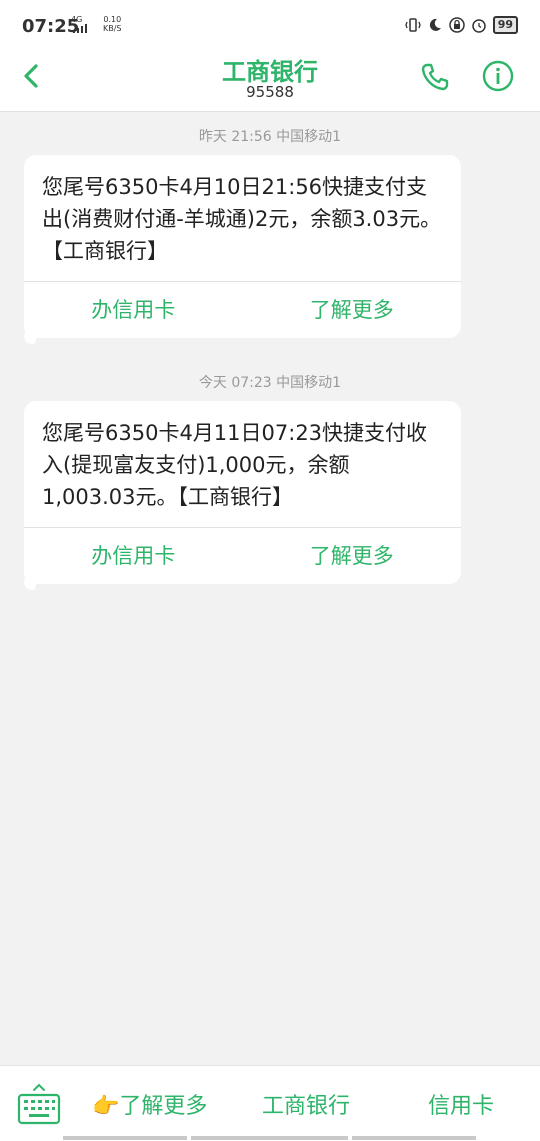 The image size is (540, 1141). I want to click on info-icon, so click(498, 76).